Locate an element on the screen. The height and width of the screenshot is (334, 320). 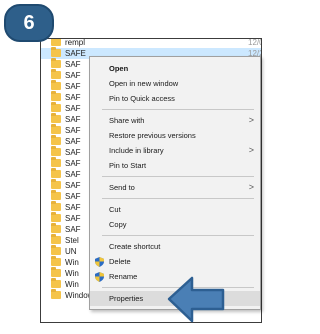
pointer-arrow-icon is located at coordinates (196, 299).